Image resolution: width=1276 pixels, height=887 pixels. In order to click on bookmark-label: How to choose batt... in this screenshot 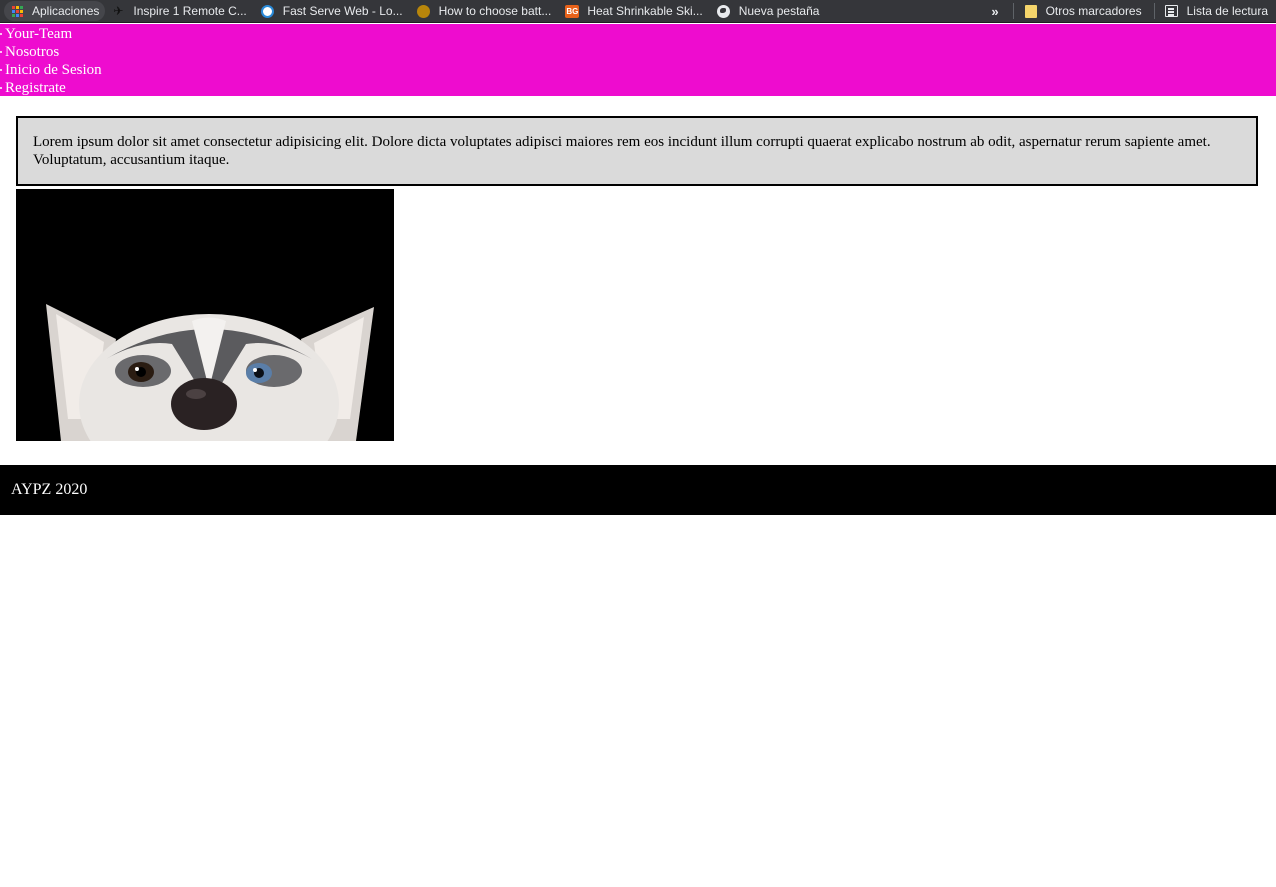, I will do `click(495, 11)`.